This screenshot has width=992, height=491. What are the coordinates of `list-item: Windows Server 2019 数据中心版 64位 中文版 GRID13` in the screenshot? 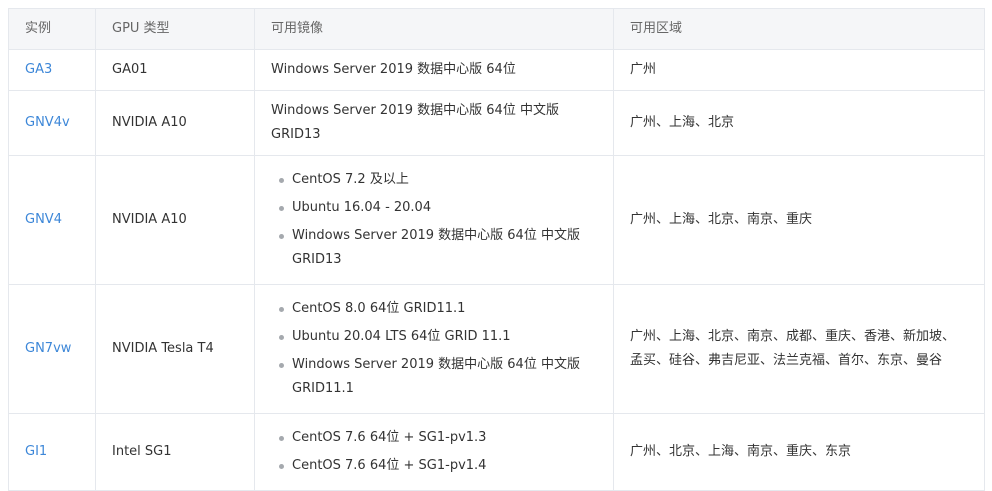 It's located at (432, 248).